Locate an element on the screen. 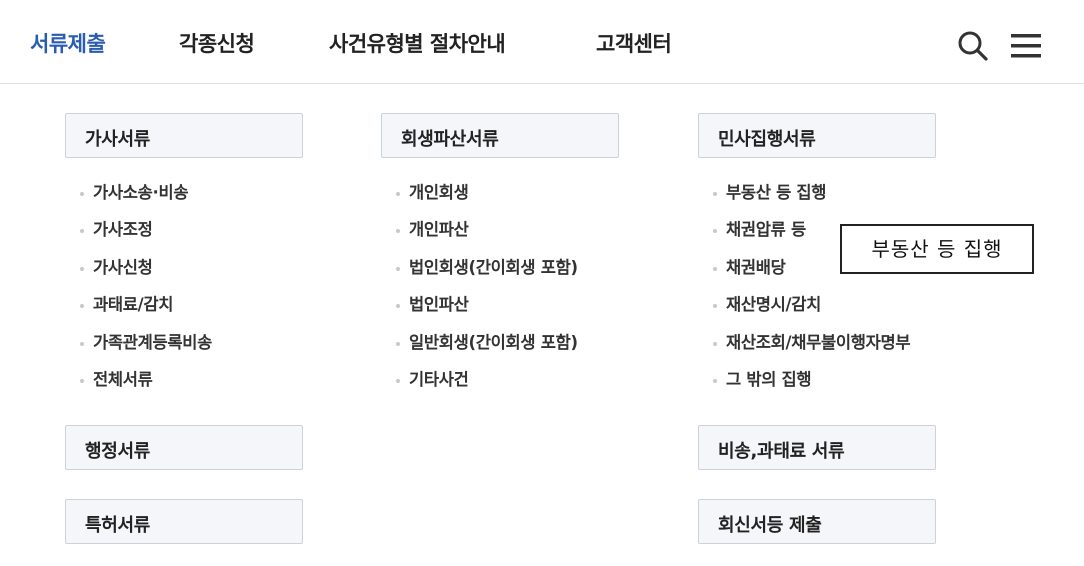 Image resolution: width=1084 pixels, height=566 pixels. category-label: 회신서등 제출 is located at coordinates (770, 525).